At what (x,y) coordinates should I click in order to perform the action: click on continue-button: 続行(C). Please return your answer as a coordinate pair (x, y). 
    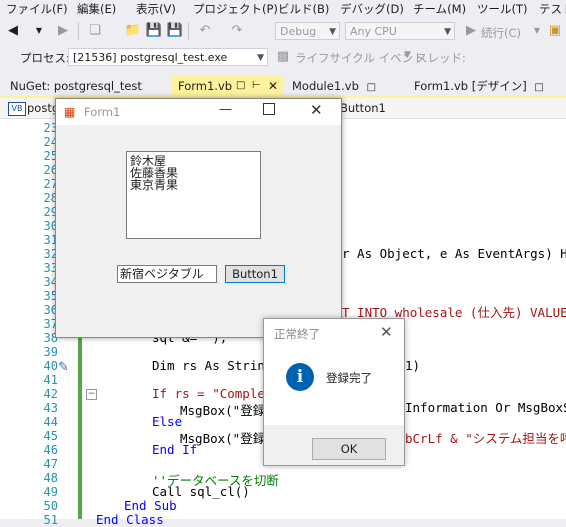
    Looking at the image, I should click on (501, 33).